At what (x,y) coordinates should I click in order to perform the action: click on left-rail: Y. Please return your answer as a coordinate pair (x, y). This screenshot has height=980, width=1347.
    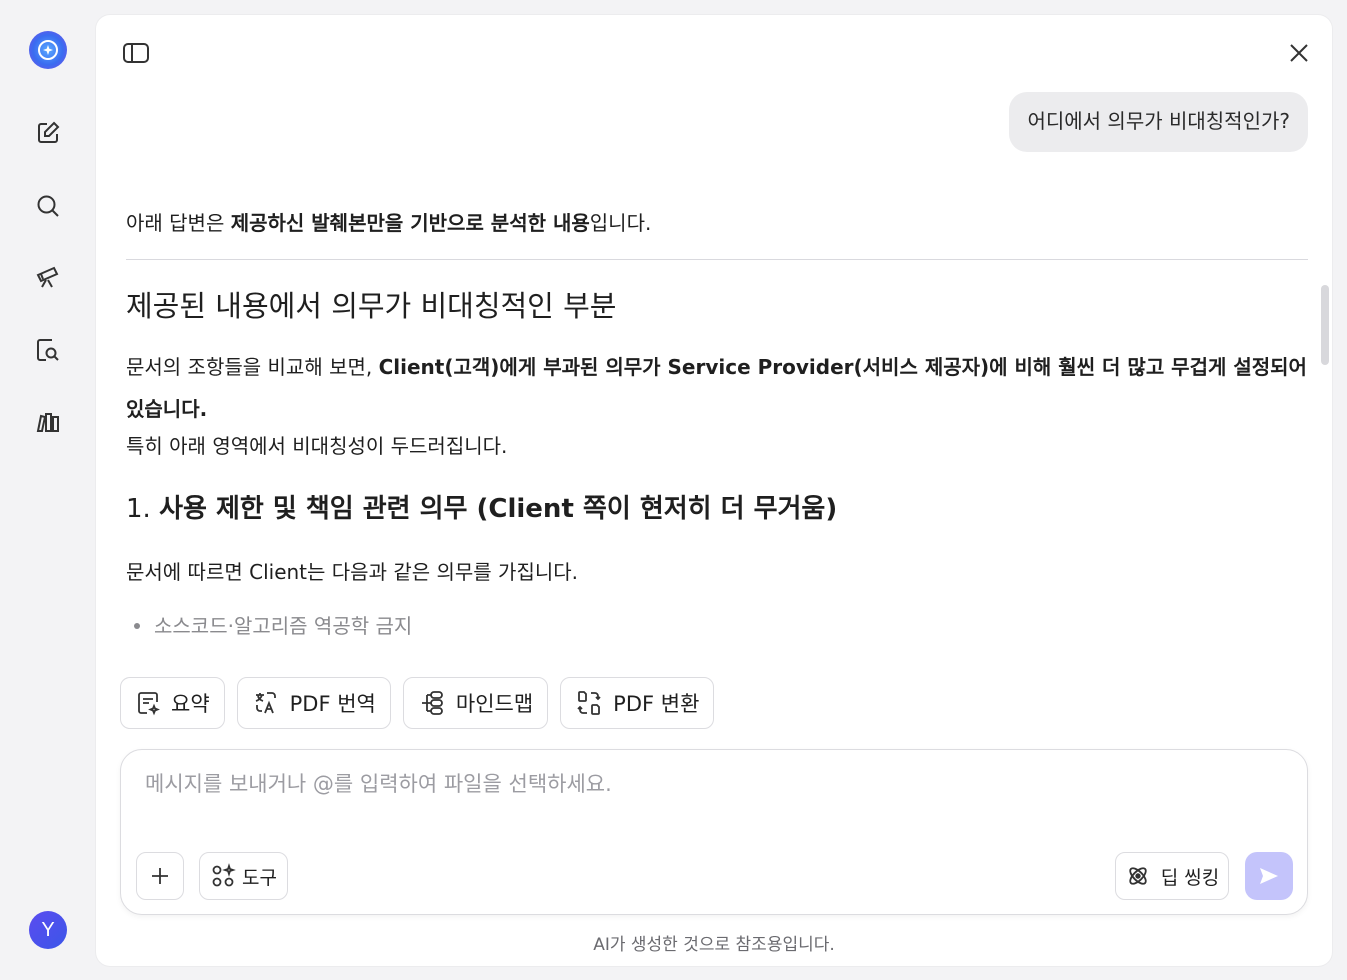
    Looking at the image, I should click on (48, 490).